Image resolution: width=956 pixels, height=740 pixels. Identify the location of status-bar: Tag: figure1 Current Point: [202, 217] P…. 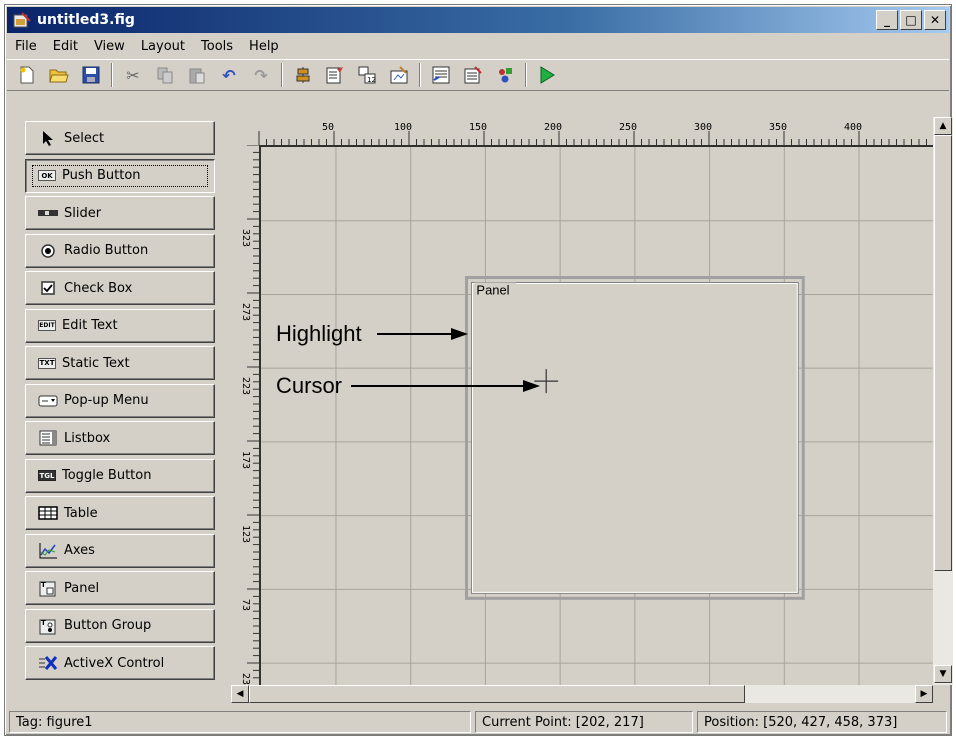
(478, 721).